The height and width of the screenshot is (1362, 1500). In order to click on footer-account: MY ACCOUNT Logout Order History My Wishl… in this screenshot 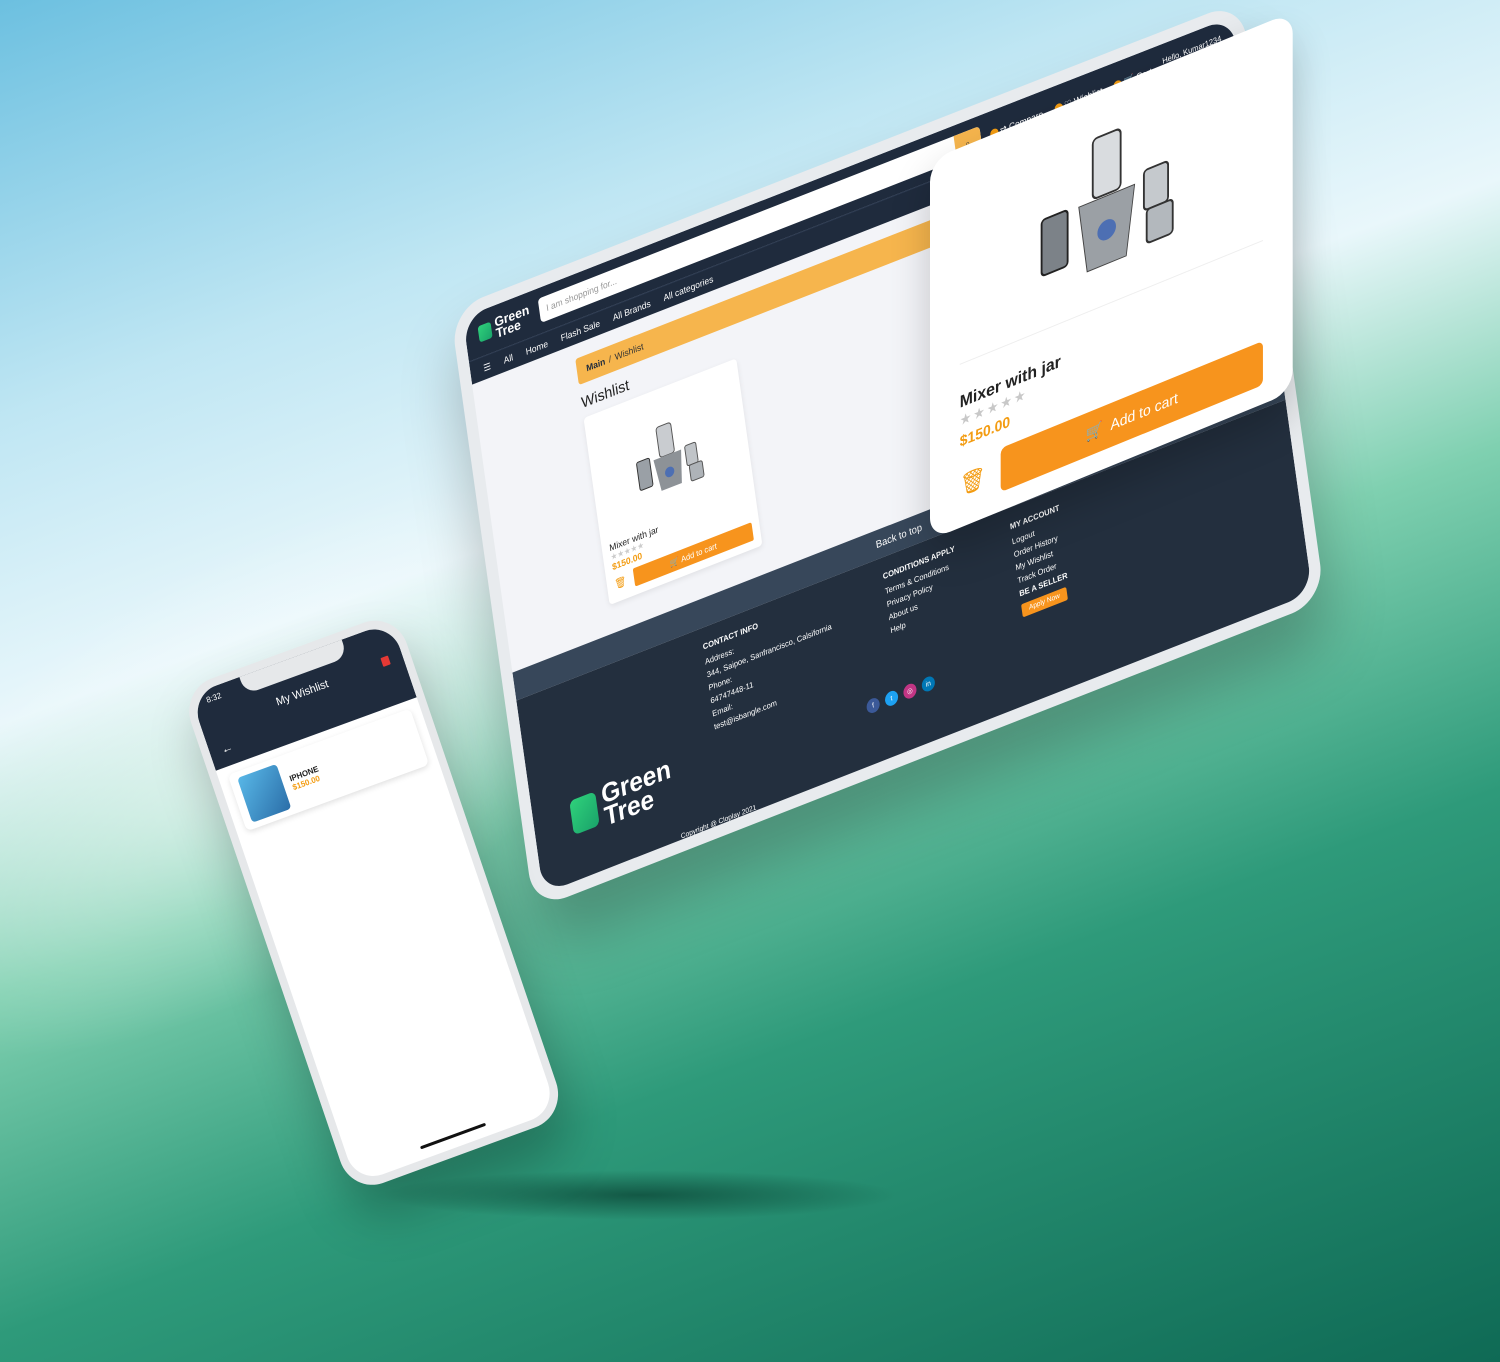, I will do `click(1040, 560)`.